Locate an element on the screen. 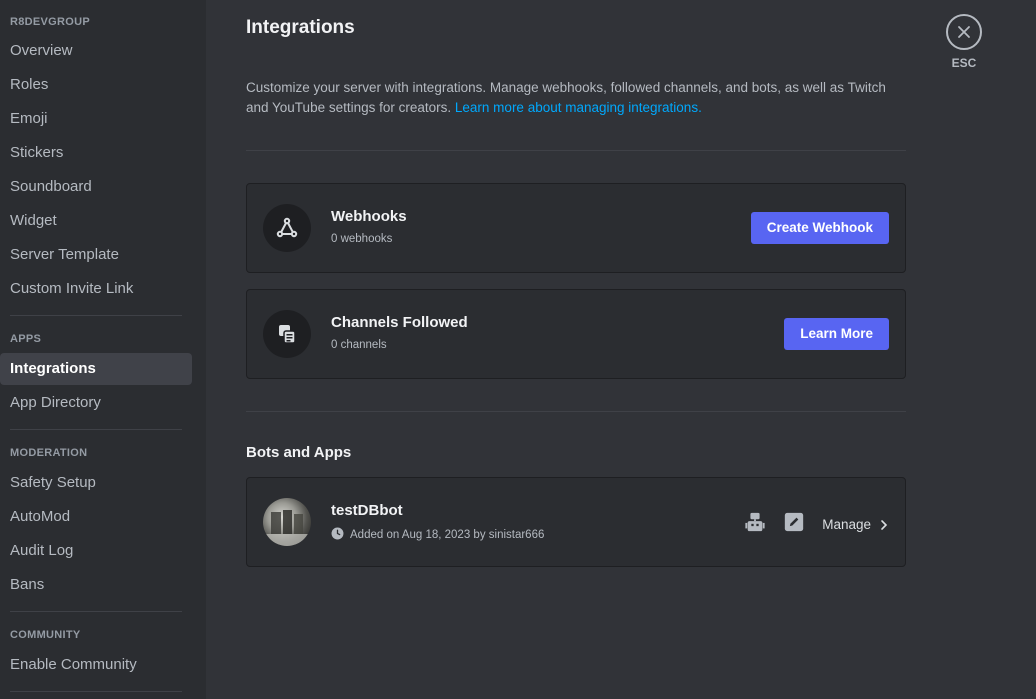 The image size is (1036, 699). channels-followed-title: Channels Followed is located at coordinates (399, 322).